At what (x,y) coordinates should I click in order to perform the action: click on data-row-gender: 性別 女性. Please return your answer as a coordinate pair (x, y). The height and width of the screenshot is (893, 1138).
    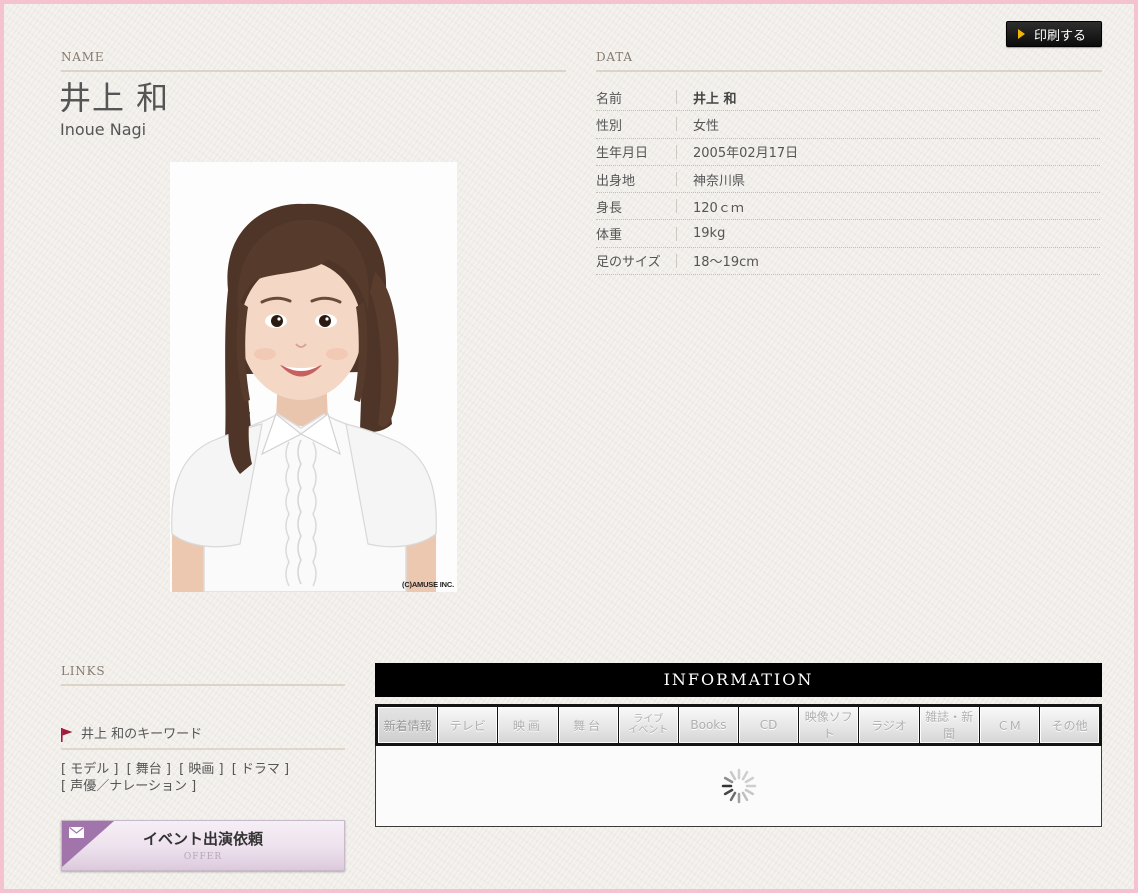
    Looking at the image, I should click on (848, 125).